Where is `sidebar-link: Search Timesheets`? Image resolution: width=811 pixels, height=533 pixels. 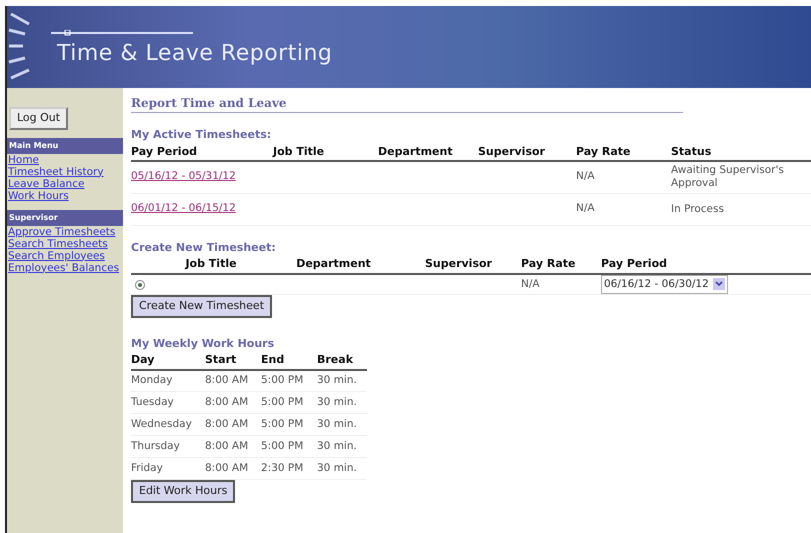 sidebar-link: Search Timesheets is located at coordinates (65, 244).